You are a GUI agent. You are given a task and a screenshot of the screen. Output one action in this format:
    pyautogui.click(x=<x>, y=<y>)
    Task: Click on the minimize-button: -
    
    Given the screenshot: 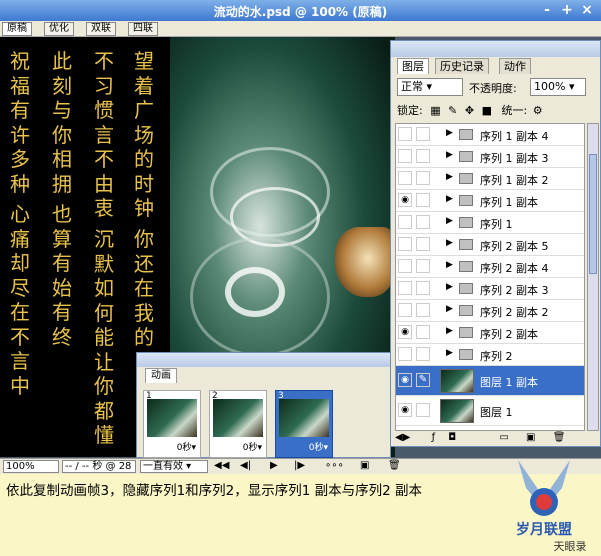 What is the action you would take?
    pyautogui.click(x=547, y=10)
    